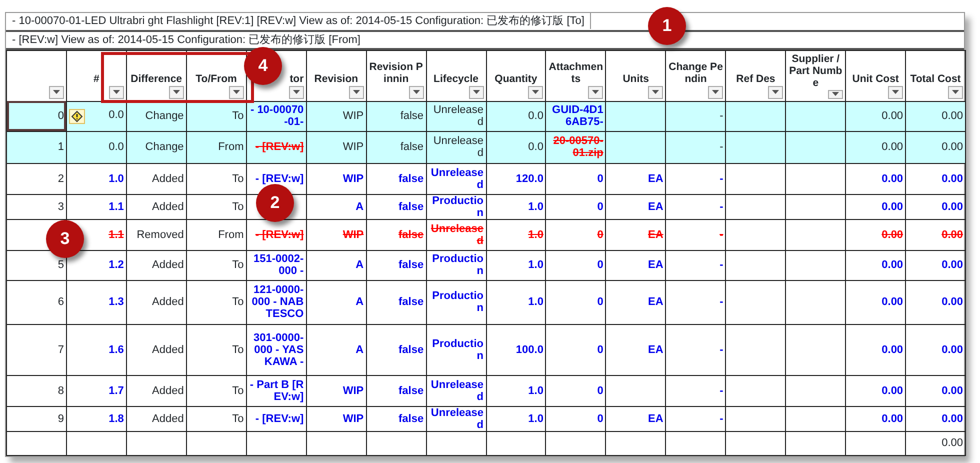 This screenshot has width=980, height=463. What do you see at coordinates (263, 66) in the screenshot?
I see `callout-marker: 4` at bounding box center [263, 66].